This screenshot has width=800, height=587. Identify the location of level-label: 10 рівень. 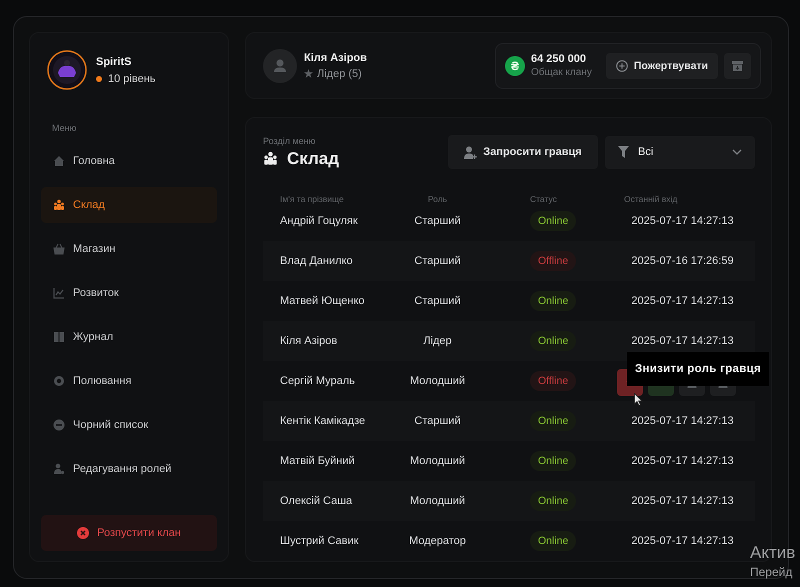
(132, 78).